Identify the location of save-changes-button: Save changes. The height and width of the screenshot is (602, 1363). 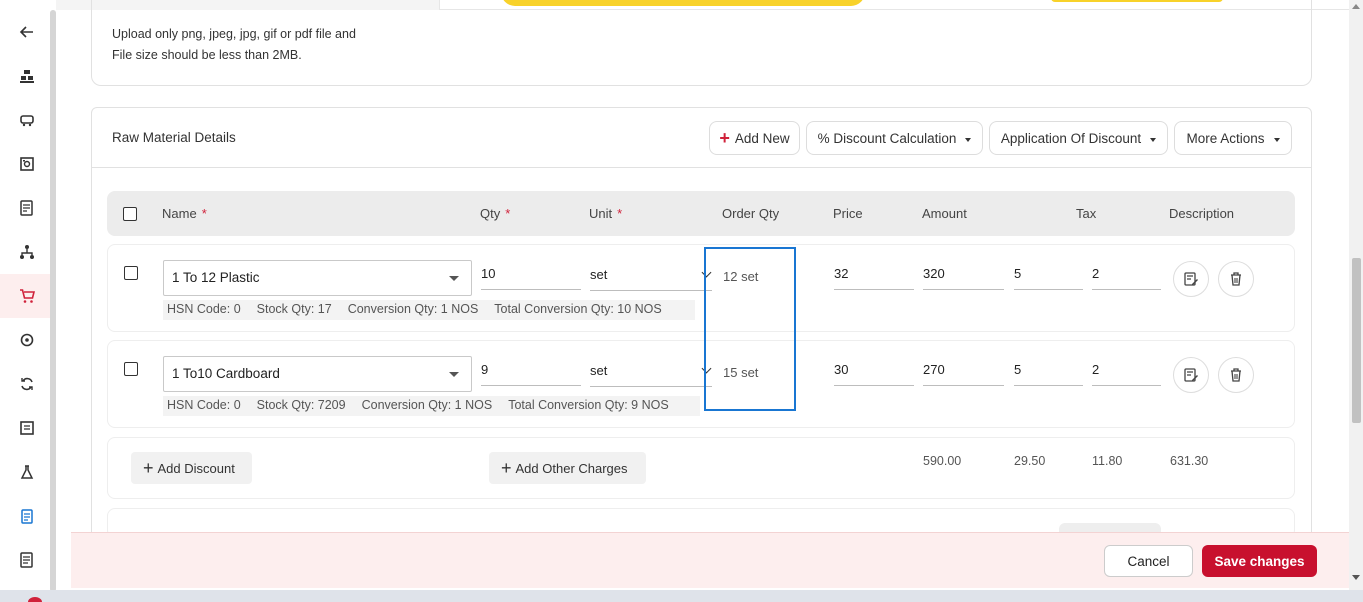
(1259, 561).